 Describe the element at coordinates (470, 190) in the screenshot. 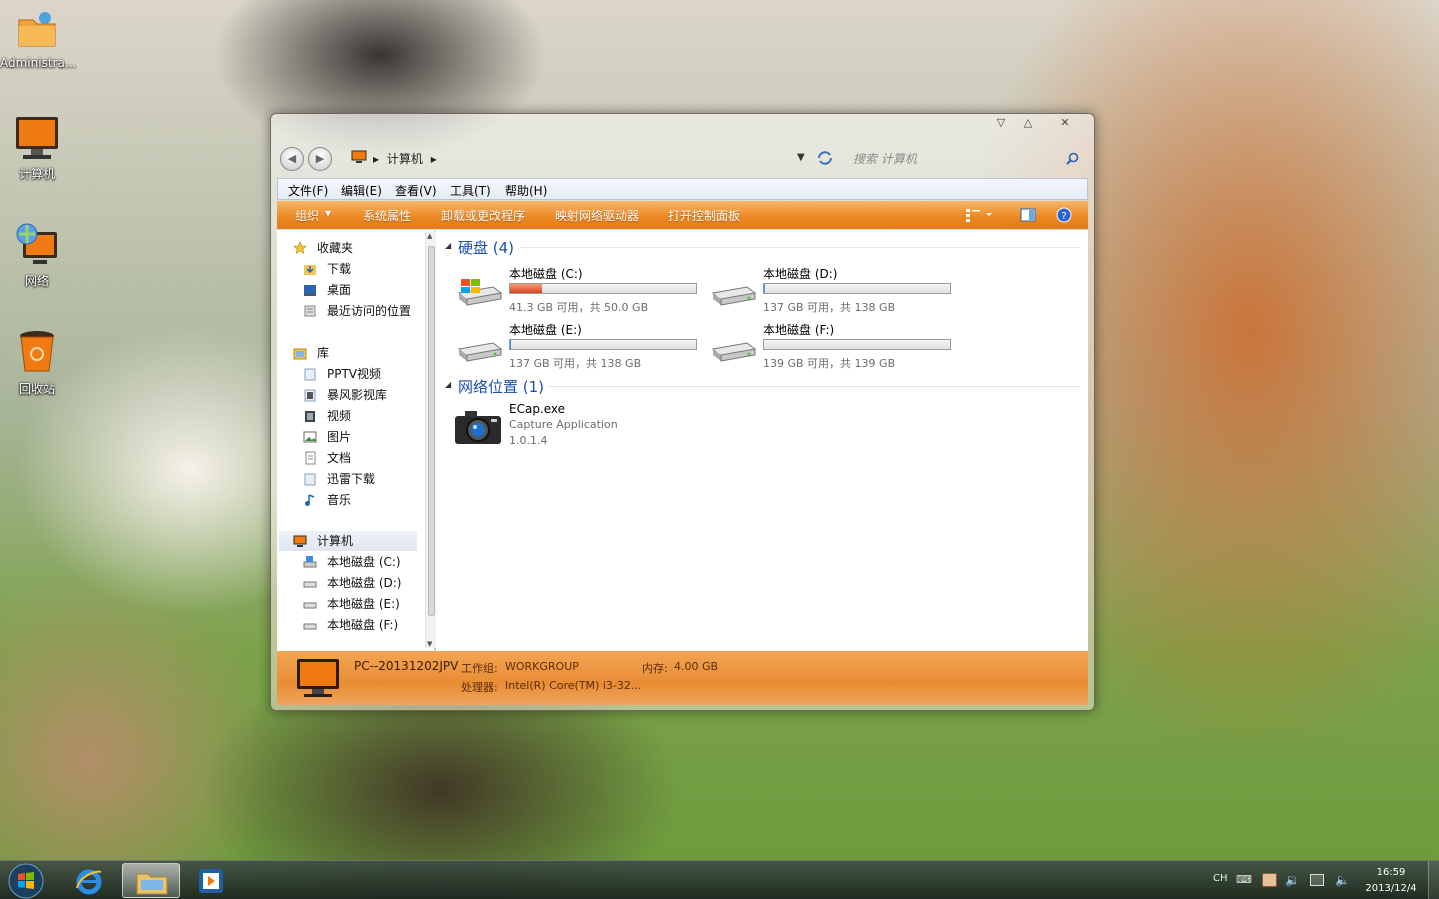

I see `menu-tools: 工具(T)` at that location.